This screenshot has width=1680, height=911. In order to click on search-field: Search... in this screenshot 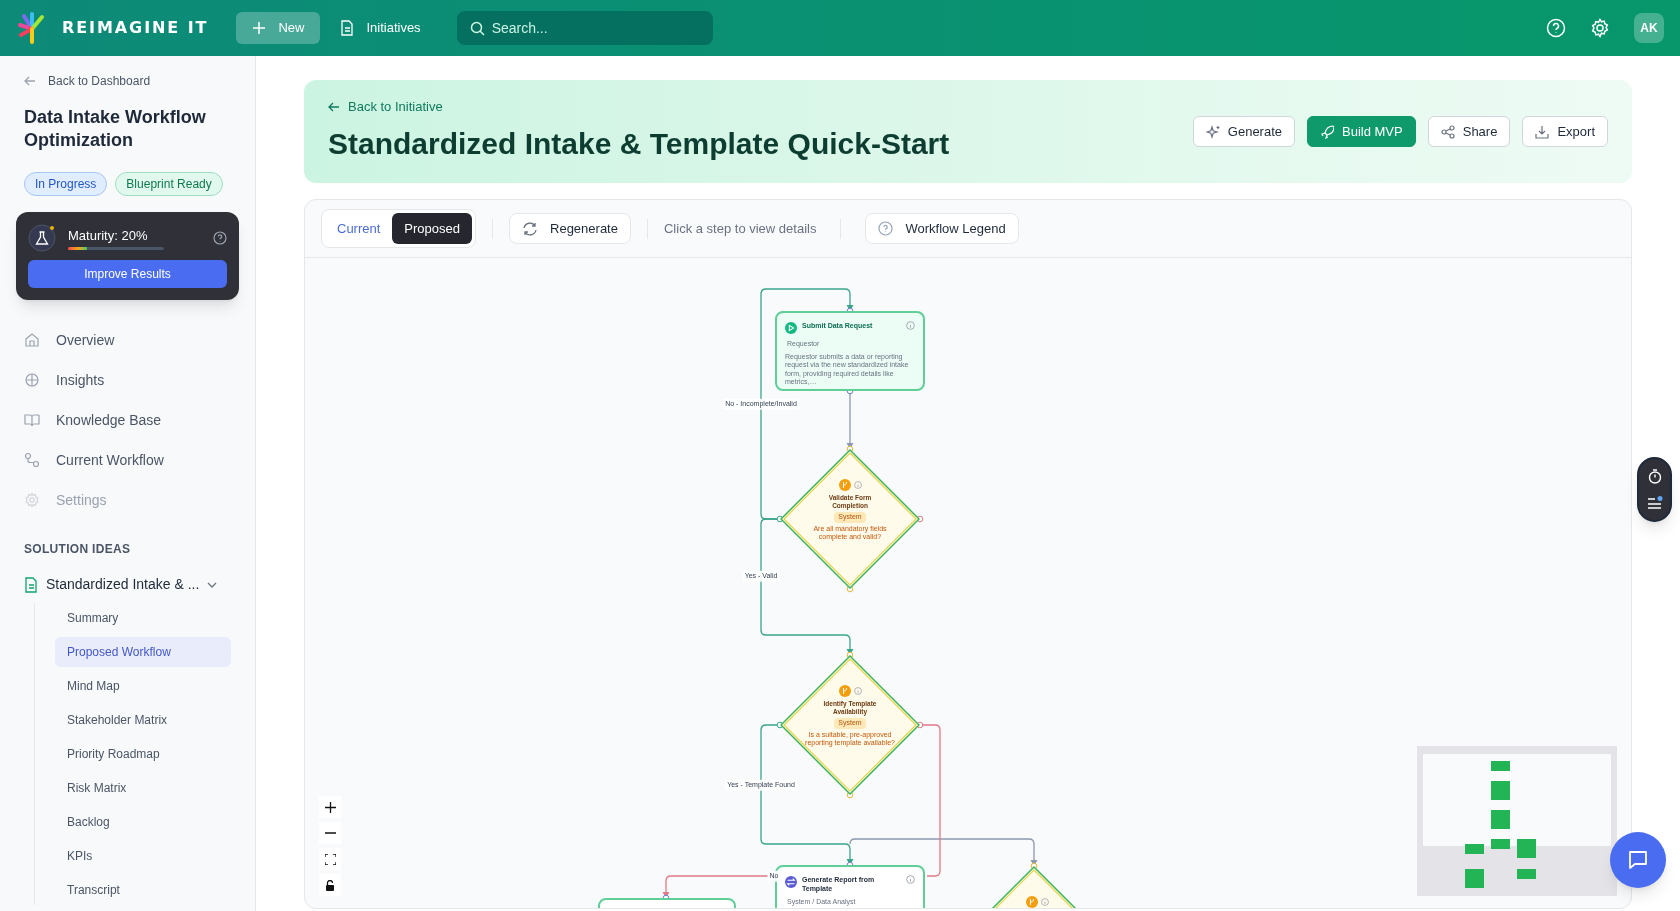, I will do `click(584, 28)`.